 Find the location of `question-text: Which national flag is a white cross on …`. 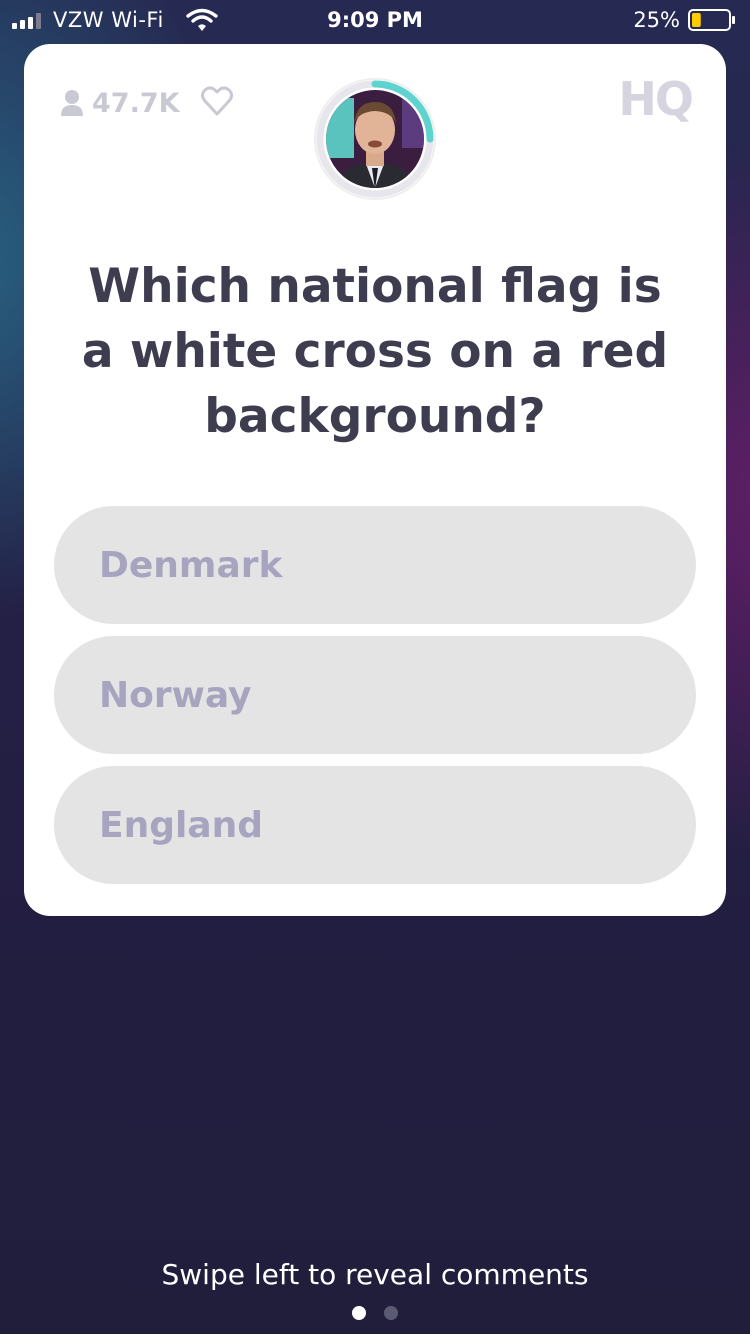

question-text: Which national flag is a white cross on … is located at coordinates (375, 351).